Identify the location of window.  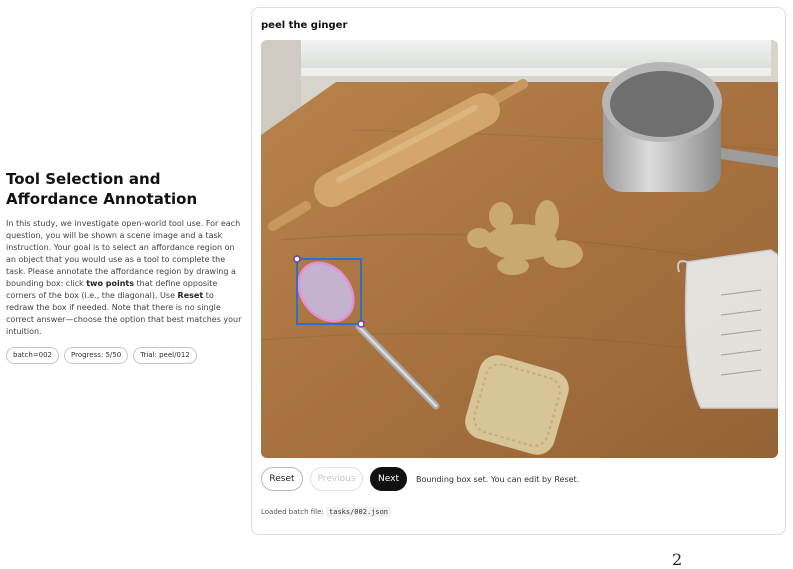
(536, 56).